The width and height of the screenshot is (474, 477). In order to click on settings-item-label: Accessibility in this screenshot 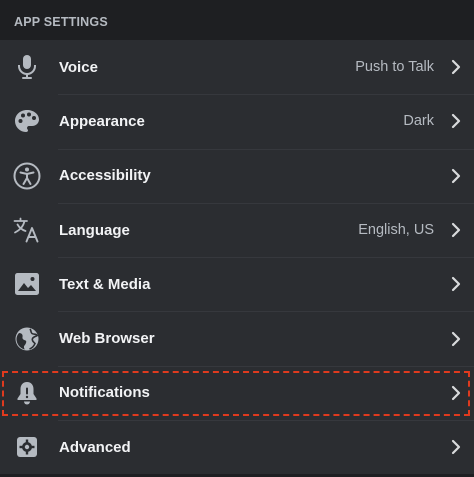, I will do `click(105, 176)`.